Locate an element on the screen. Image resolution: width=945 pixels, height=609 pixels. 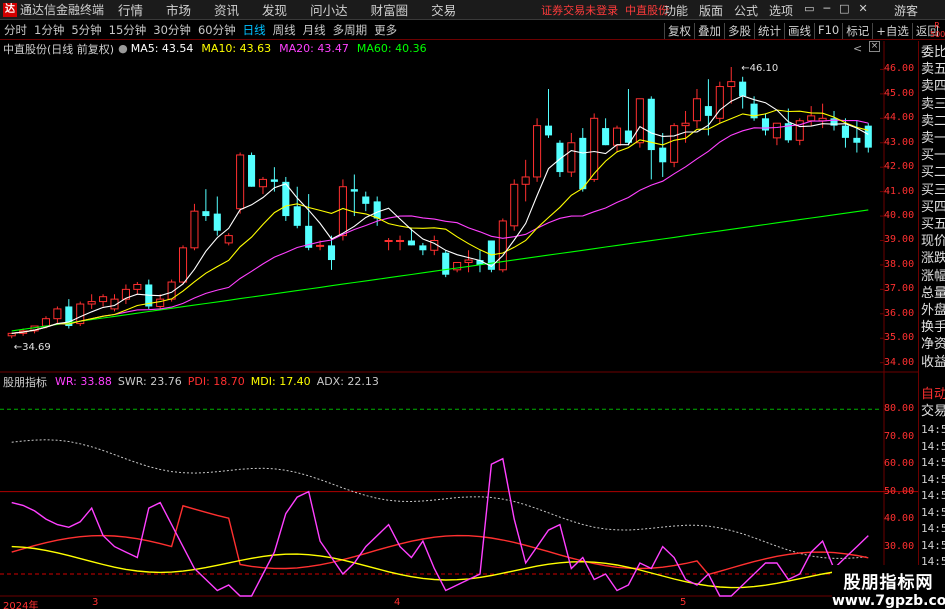
mdi-value: MDI: 17.40 is located at coordinates (280, 381).